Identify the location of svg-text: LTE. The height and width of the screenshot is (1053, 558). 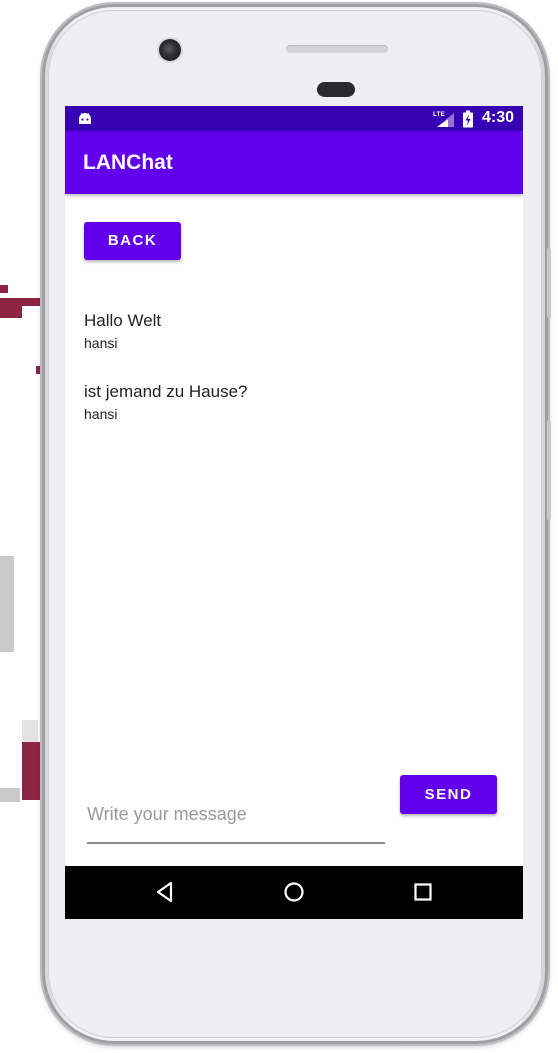
(439, 114).